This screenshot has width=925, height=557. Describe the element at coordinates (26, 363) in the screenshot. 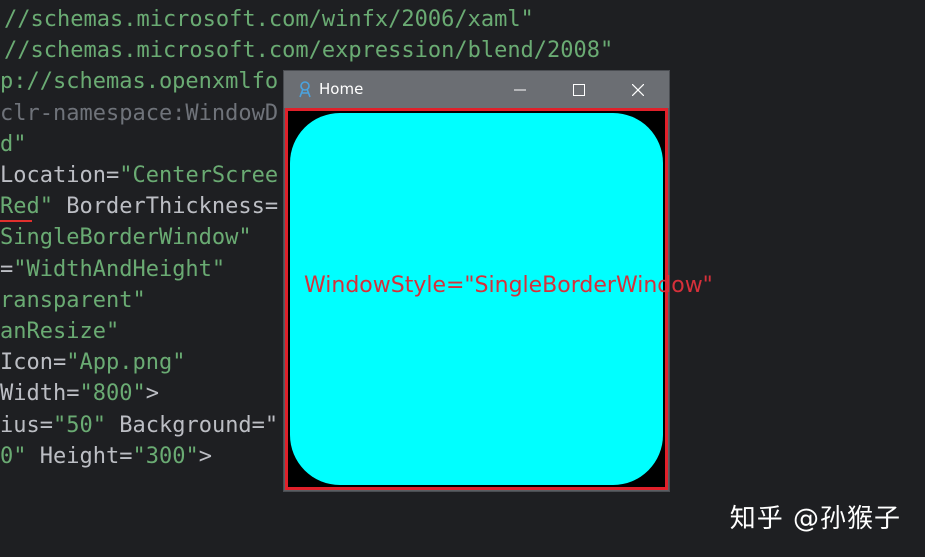

I see `code-token: Icon` at that location.